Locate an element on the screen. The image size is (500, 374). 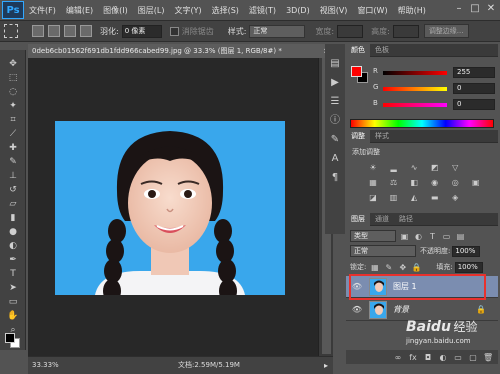
hand-icon: ✋ is located at coordinates (13, 316).